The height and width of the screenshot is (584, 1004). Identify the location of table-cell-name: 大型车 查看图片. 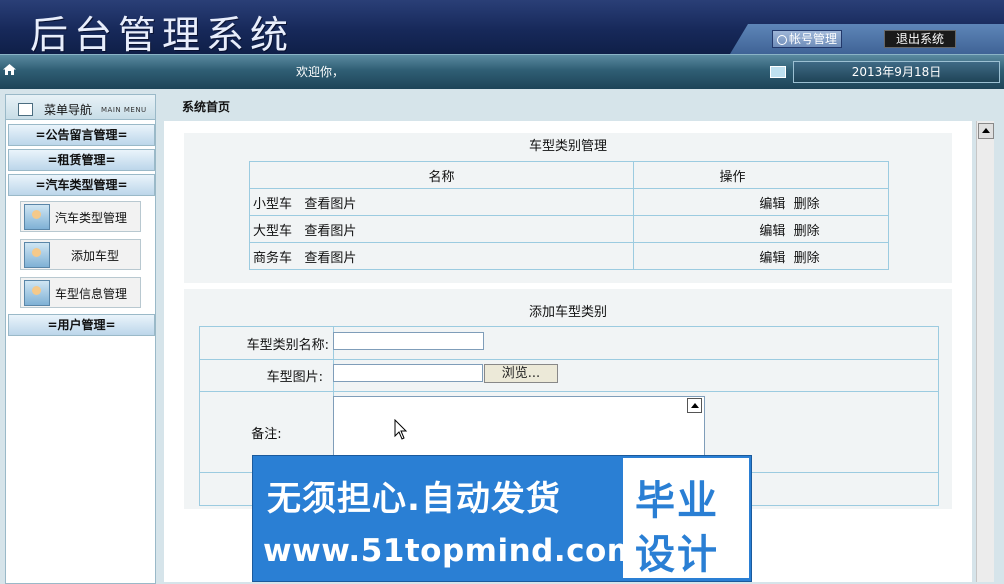
(441, 229).